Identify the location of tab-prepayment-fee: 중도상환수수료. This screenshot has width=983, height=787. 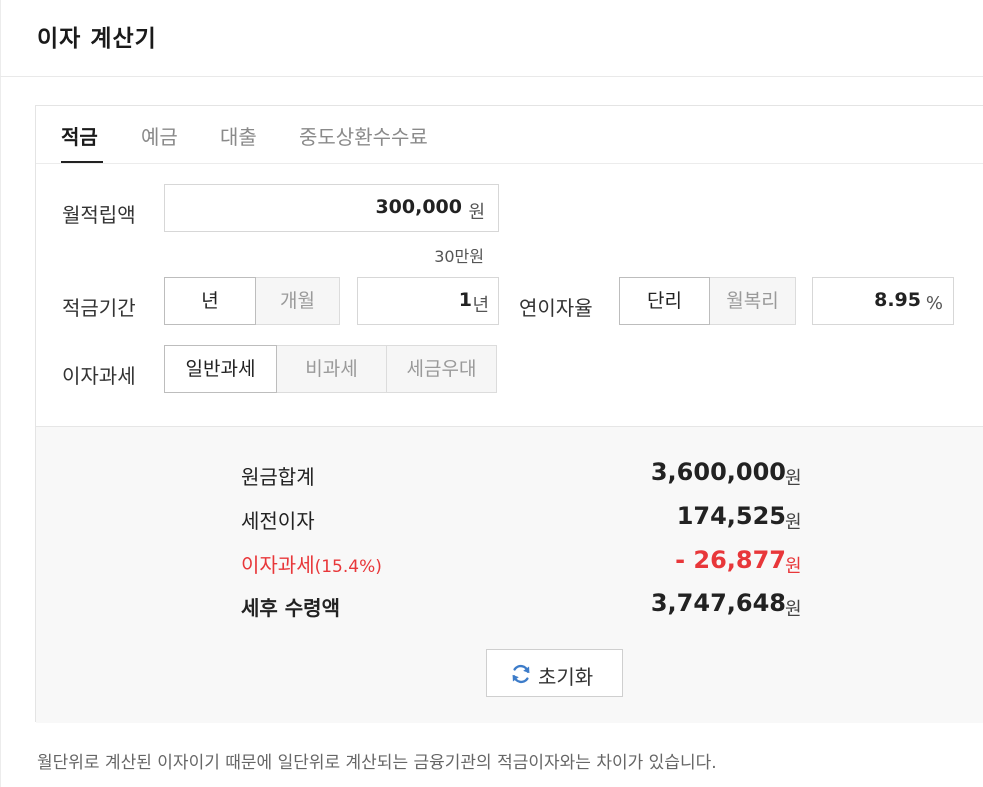
(363, 135).